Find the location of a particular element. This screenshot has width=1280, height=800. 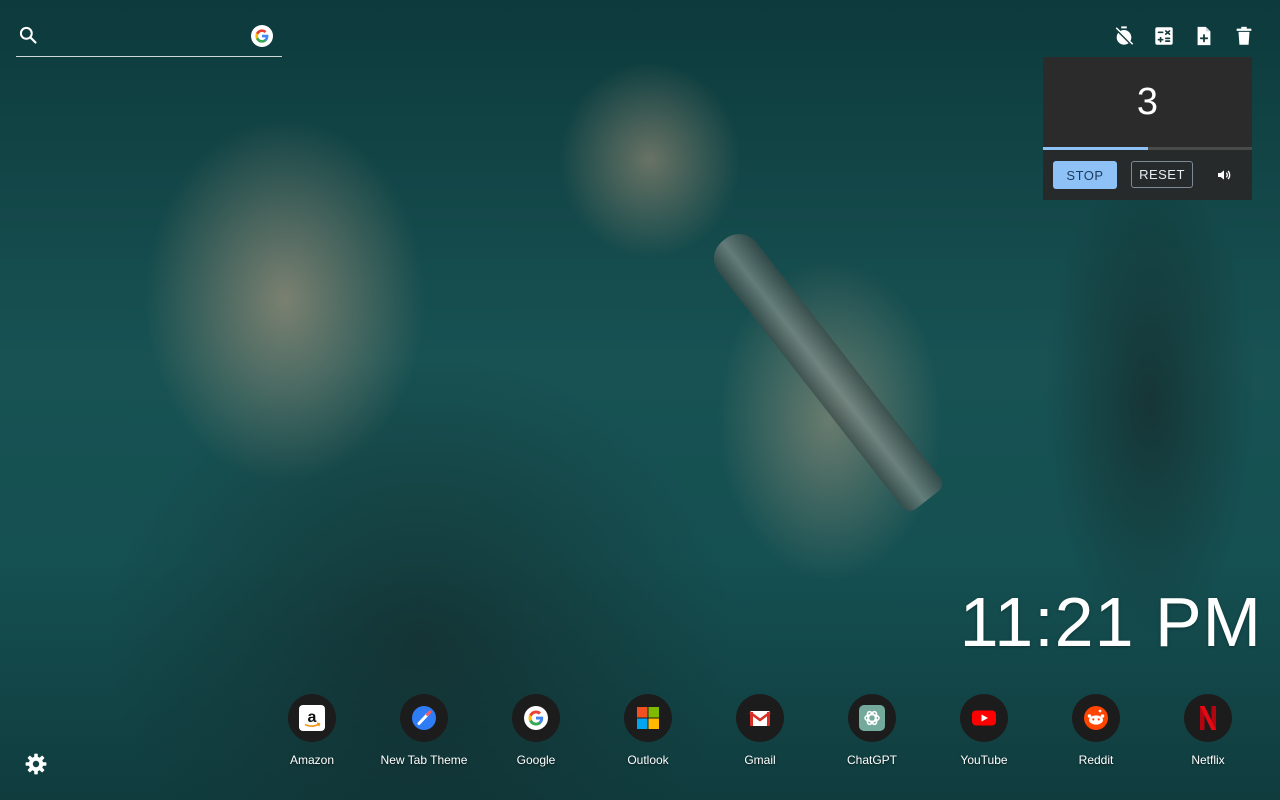

shortcut-outlook: Outlook is located at coordinates (648, 730).